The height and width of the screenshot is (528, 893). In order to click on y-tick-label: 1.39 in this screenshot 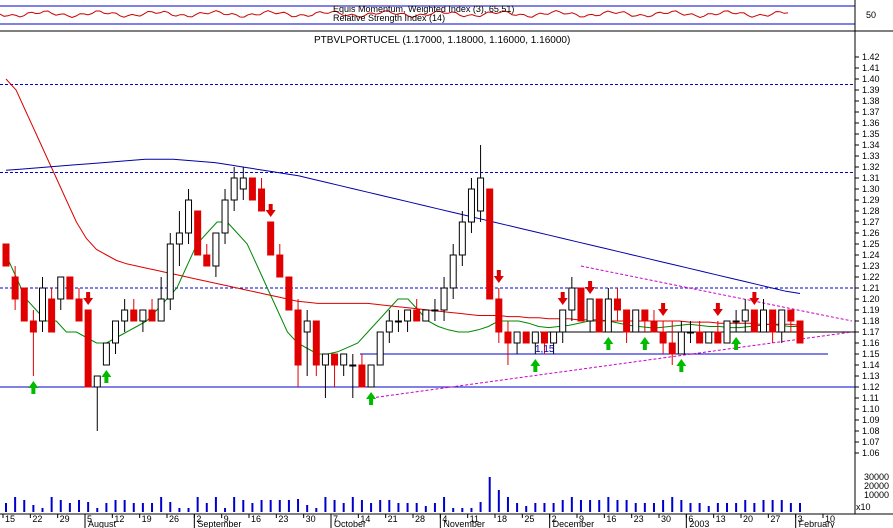, I will do `click(871, 90)`.